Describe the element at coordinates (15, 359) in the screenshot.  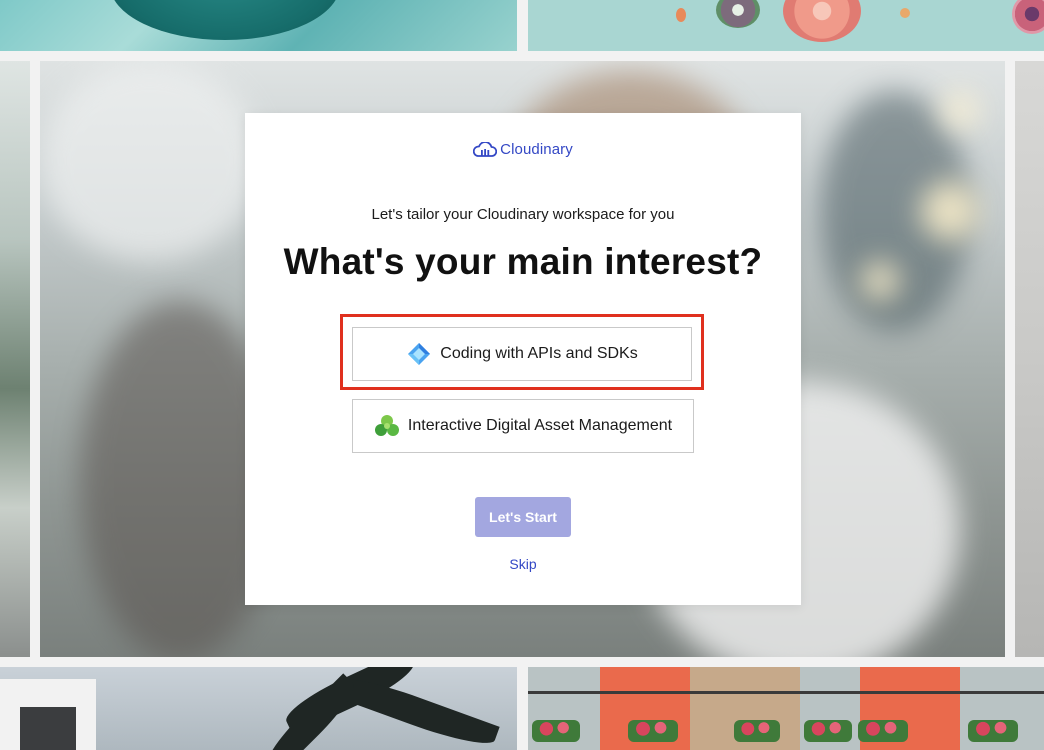
I see `background-photo-plant` at that location.